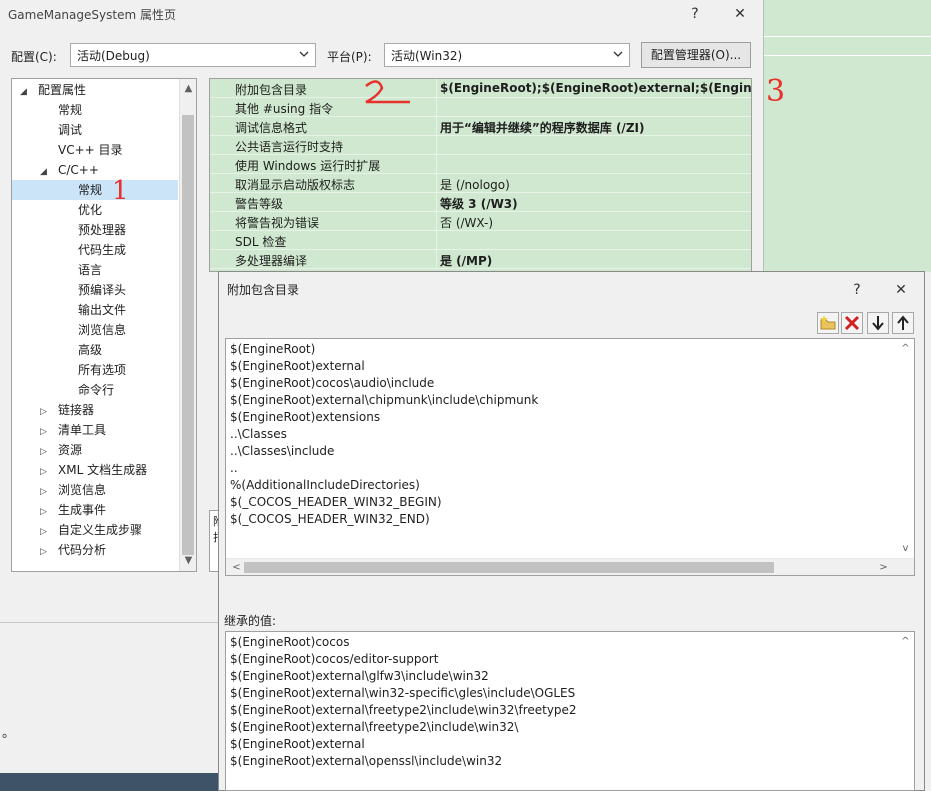 The width and height of the screenshot is (931, 791). Describe the element at coordinates (336, 502) in the screenshot. I see `include-dir-line: $(_COCOS_HEADER_WIN32_BEGIN)` at that location.